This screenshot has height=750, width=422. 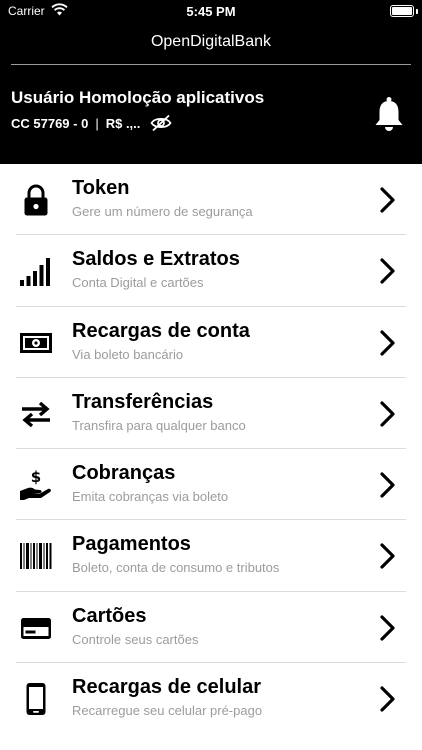 What do you see at coordinates (131, 544) in the screenshot?
I see `menu-item-title: Pagamentos` at bounding box center [131, 544].